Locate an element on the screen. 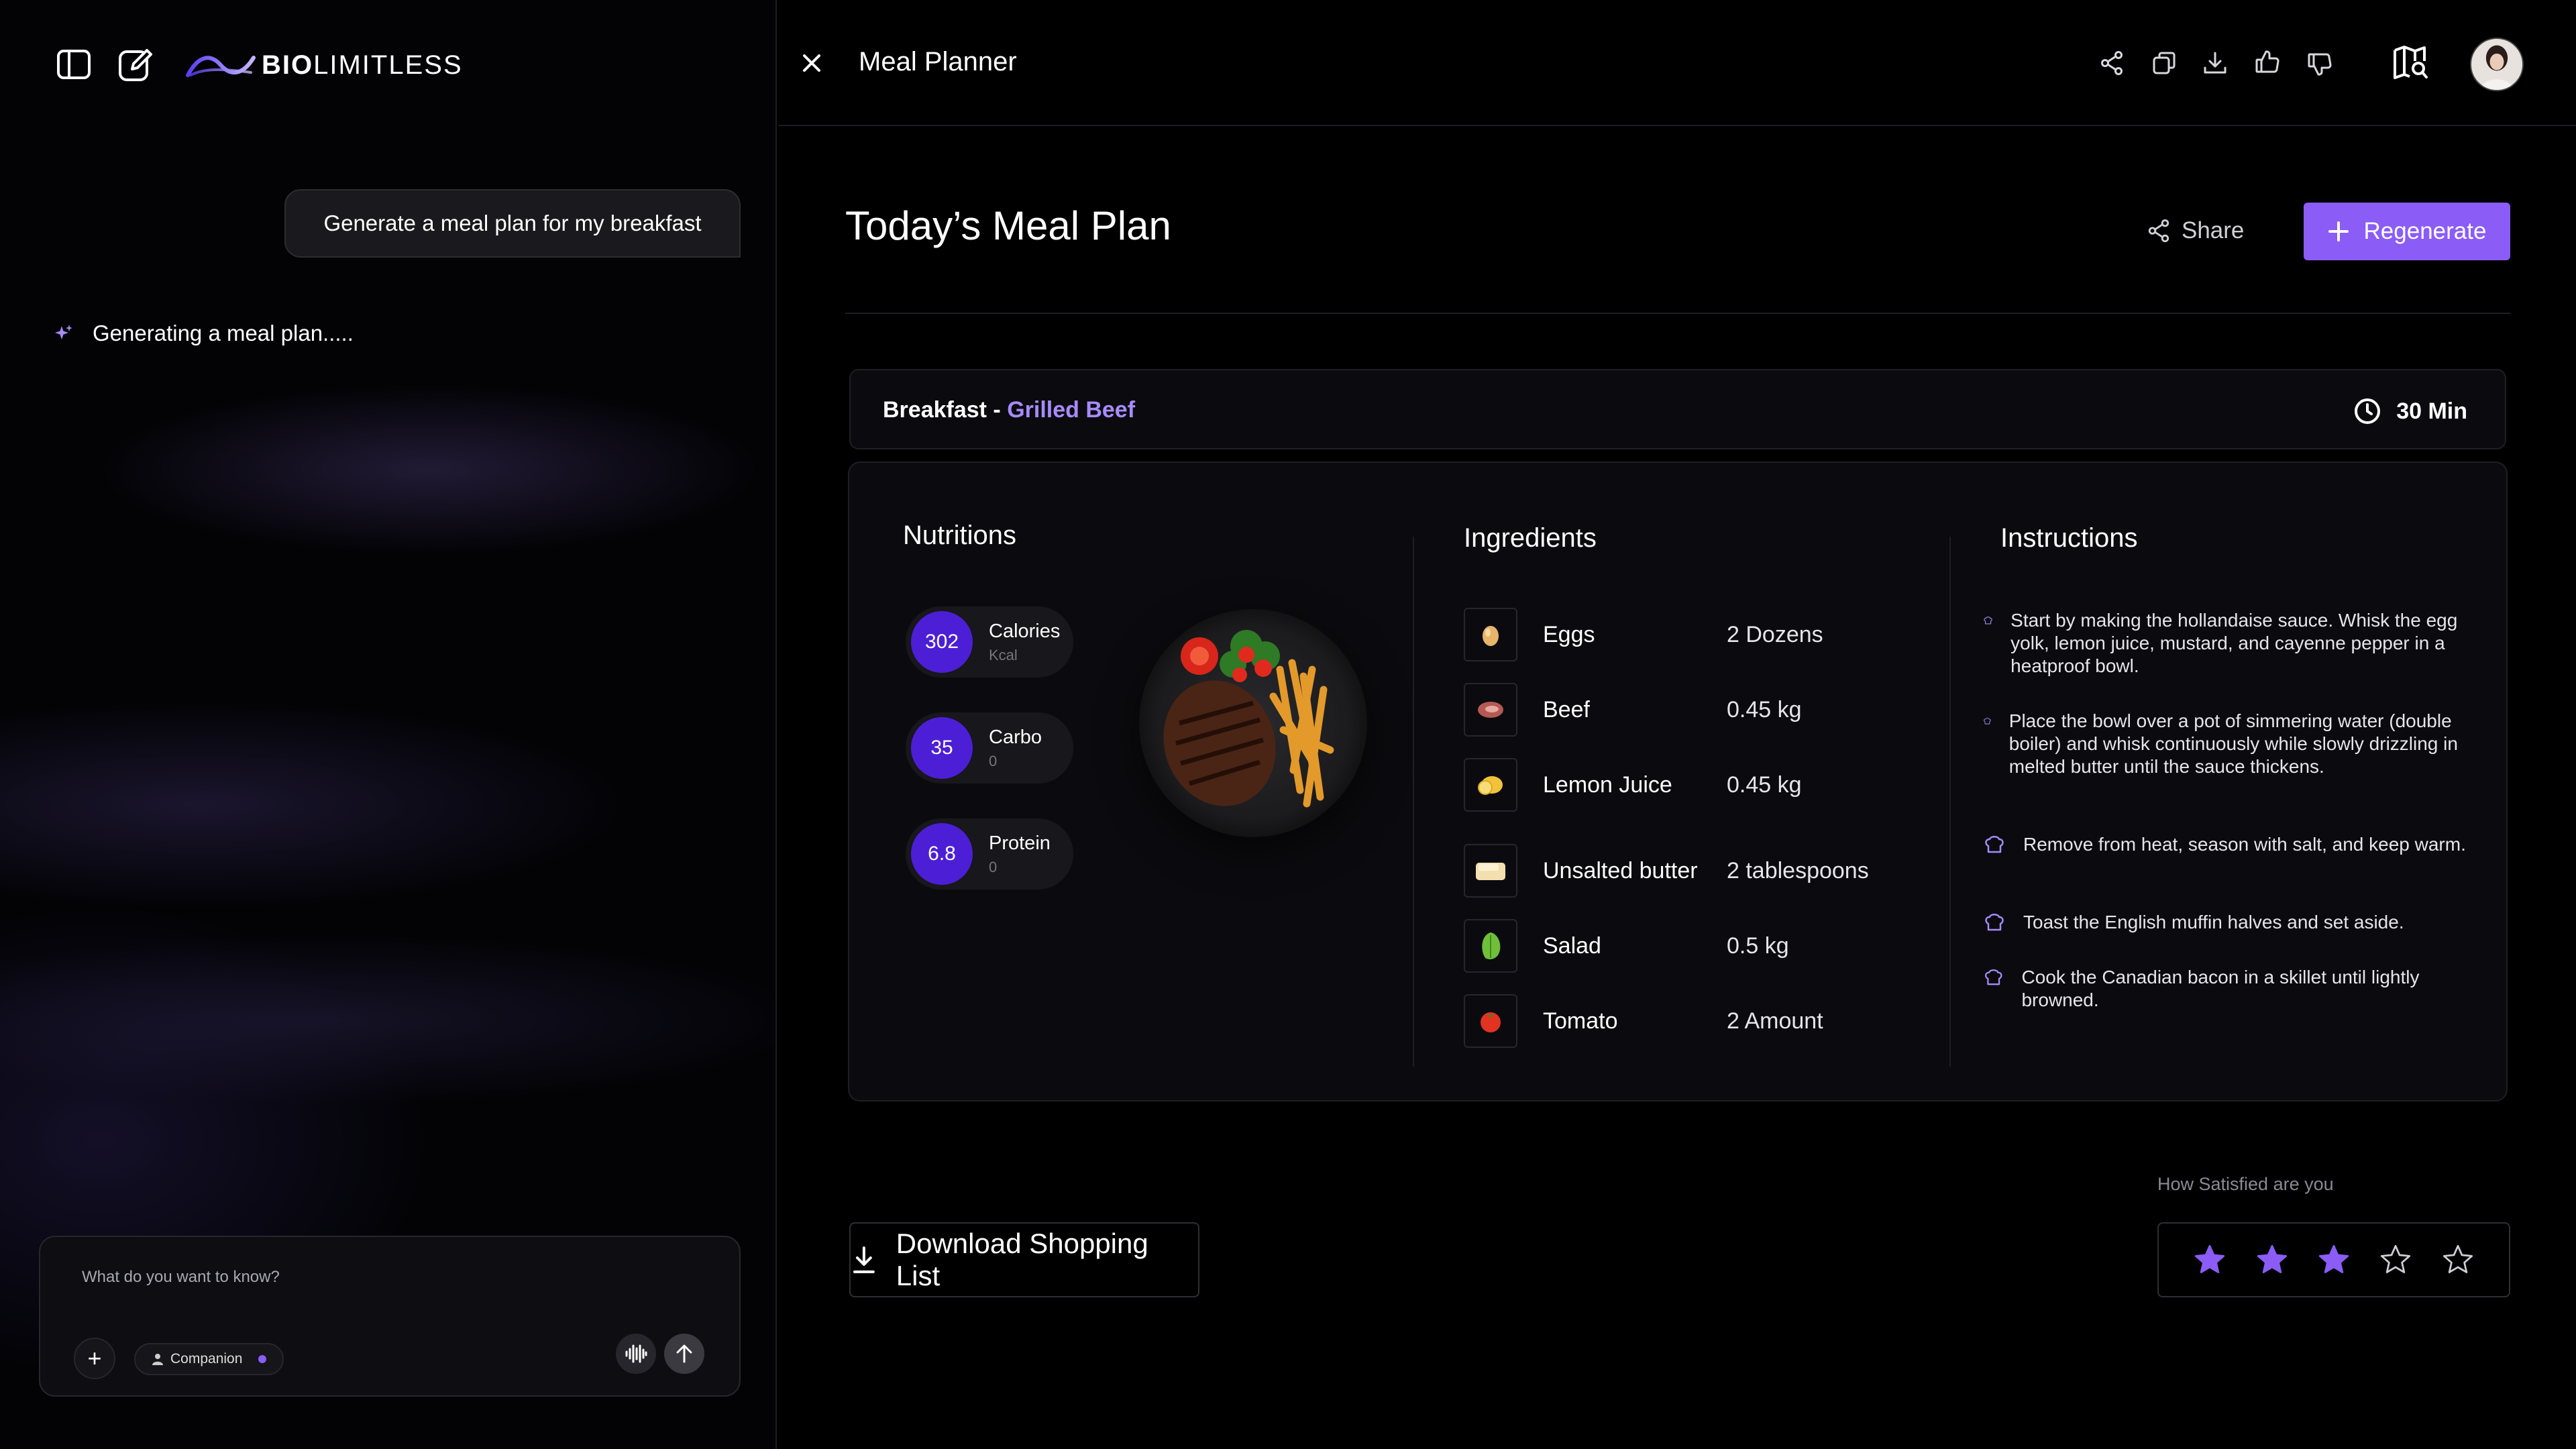 The height and width of the screenshot is (1449, 2576). avatar is located at coordinates (2497, 64).